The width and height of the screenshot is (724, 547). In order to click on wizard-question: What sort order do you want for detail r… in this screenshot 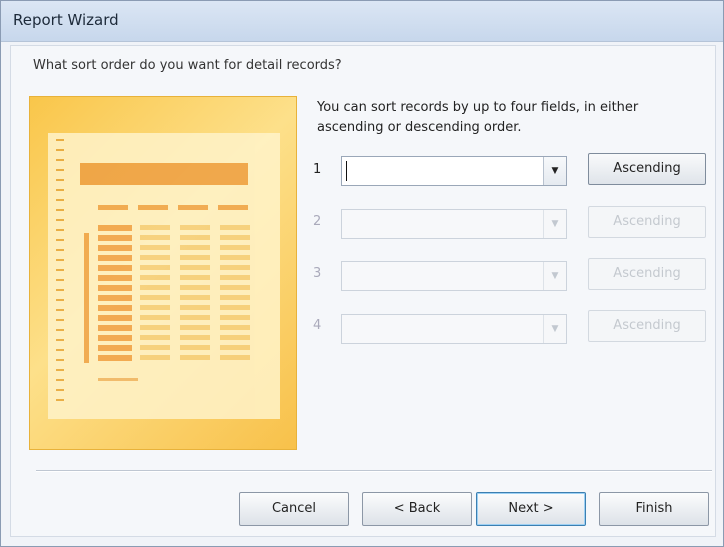, I will do `click(187, 65)`.